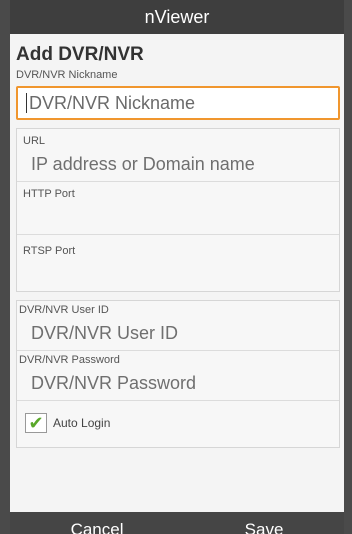 The image size is (352, 534). Describe the element at coordinates (82, 423) in the screenshot. I see `auto-login-label: Auto Login` at that location.